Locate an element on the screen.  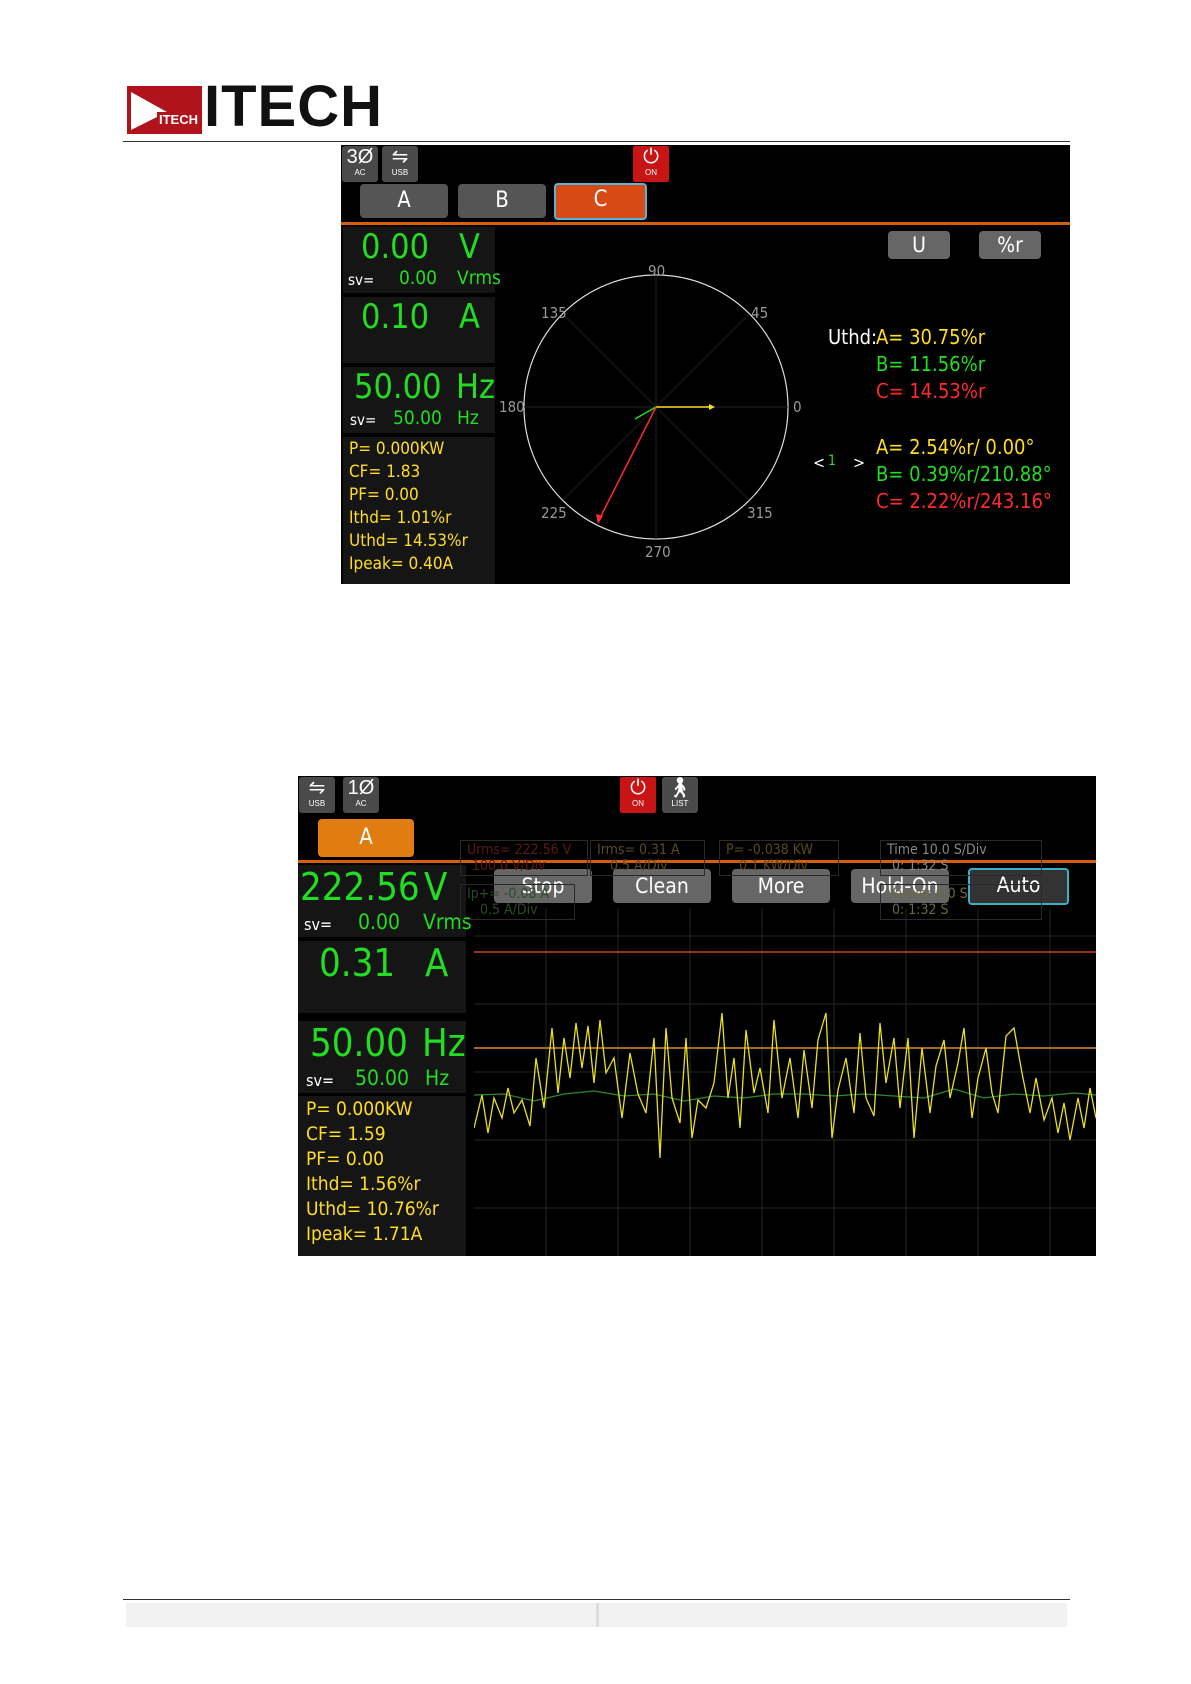
phase-mode-icon: 1Ø AC is located at coordinates (361, 795).